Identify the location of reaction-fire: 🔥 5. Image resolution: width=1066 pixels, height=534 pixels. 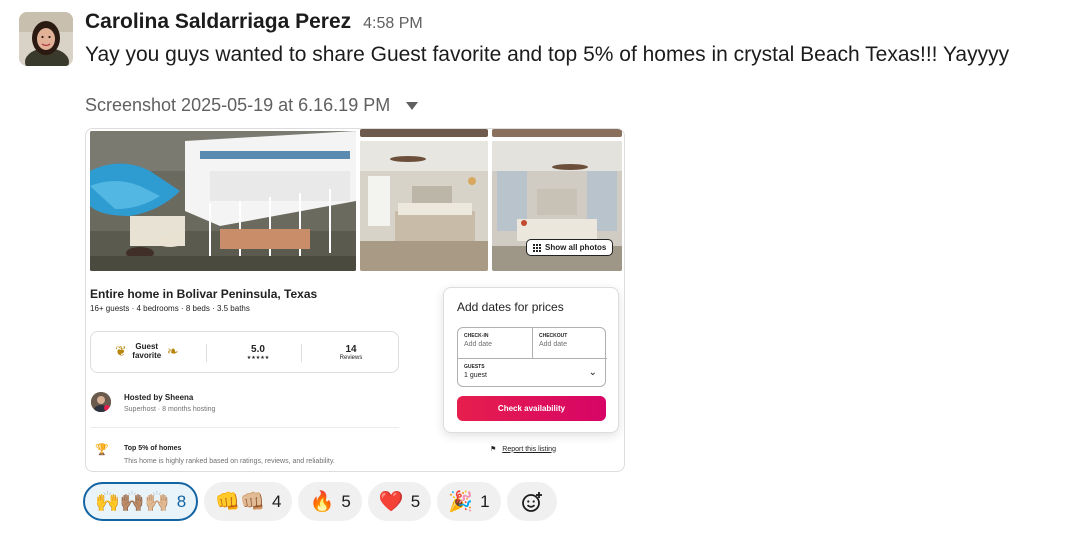
(330, 501).